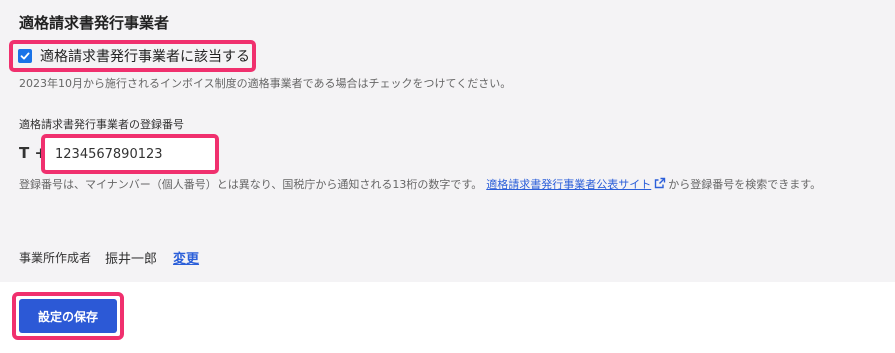 The width and height of the screenshot is (895, 353). I want to click on save-button: 設定の保存, so click(68, 316).